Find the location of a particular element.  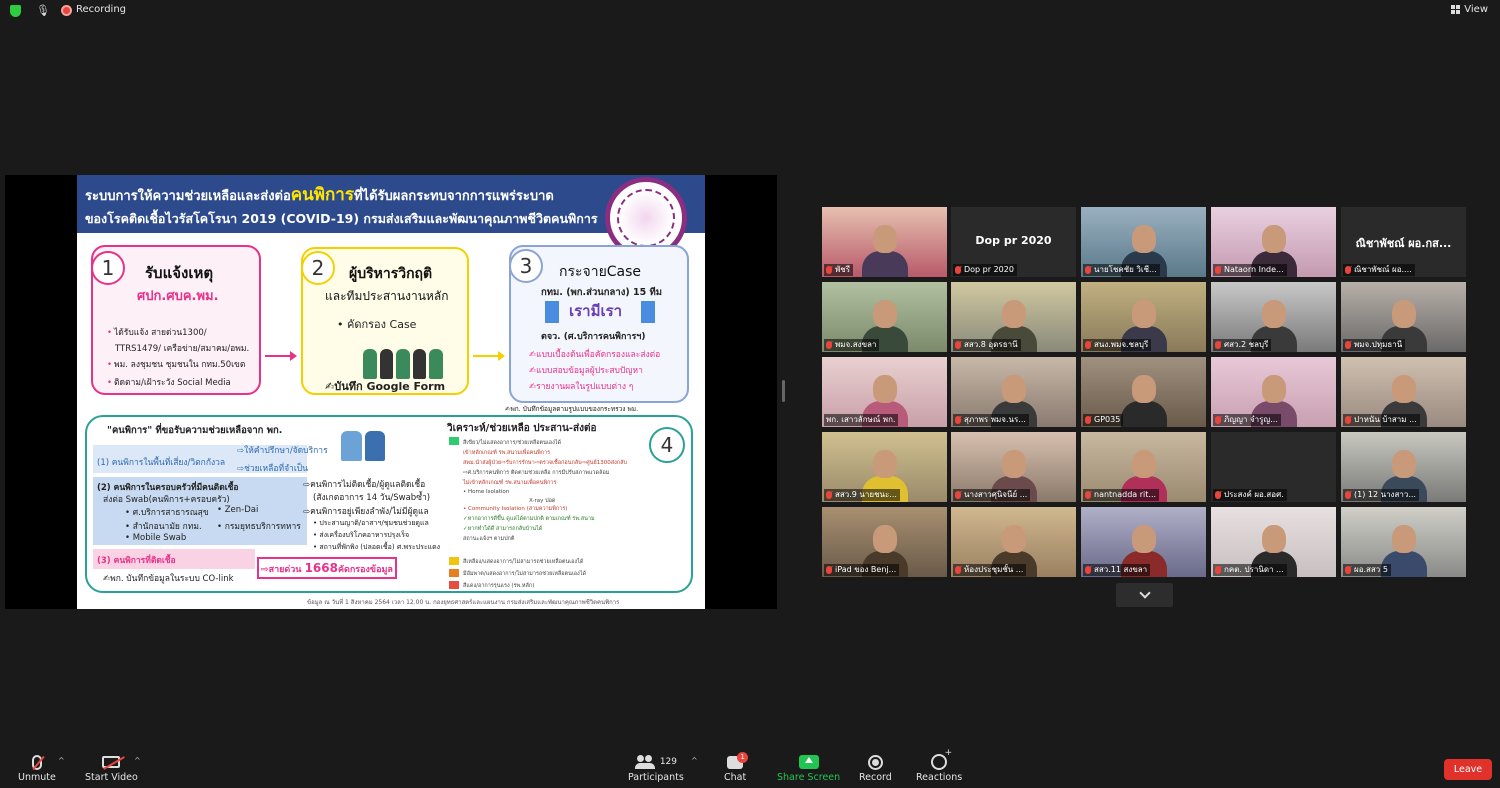

step3-item: ✍แบบเบื้องต้นเพื่อคัดกรองและส่งต่อ is located at coordinates (595, 355).